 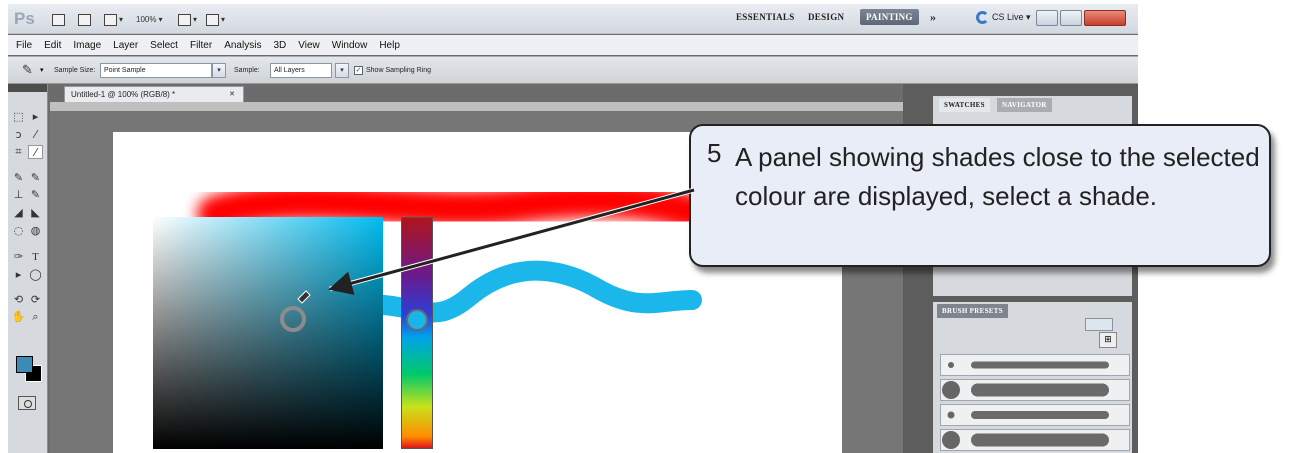 What do you see at coordinates (511, 241) in the screenshot?
I see `arrow-line` at bounding box center [511, 241].